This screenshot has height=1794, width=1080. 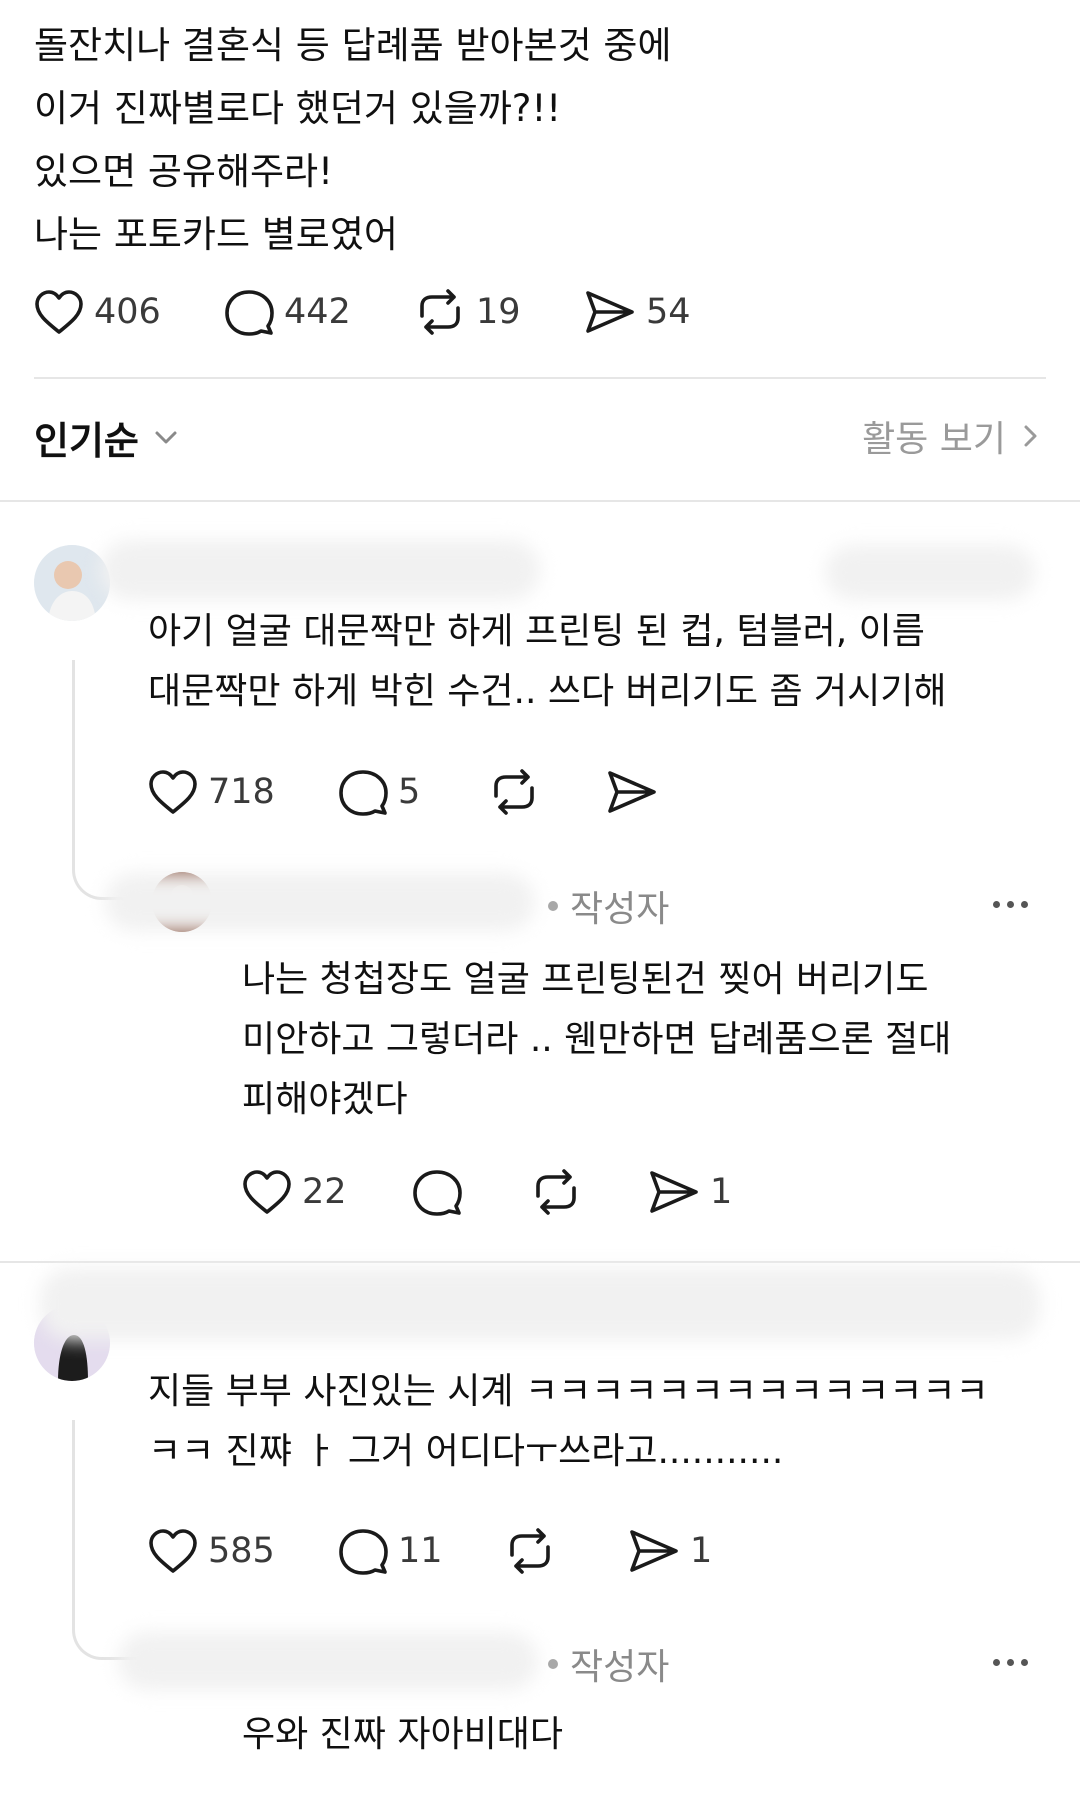 I want to click on view-activity-link: 활동 보기, so click(x=954, y=436).